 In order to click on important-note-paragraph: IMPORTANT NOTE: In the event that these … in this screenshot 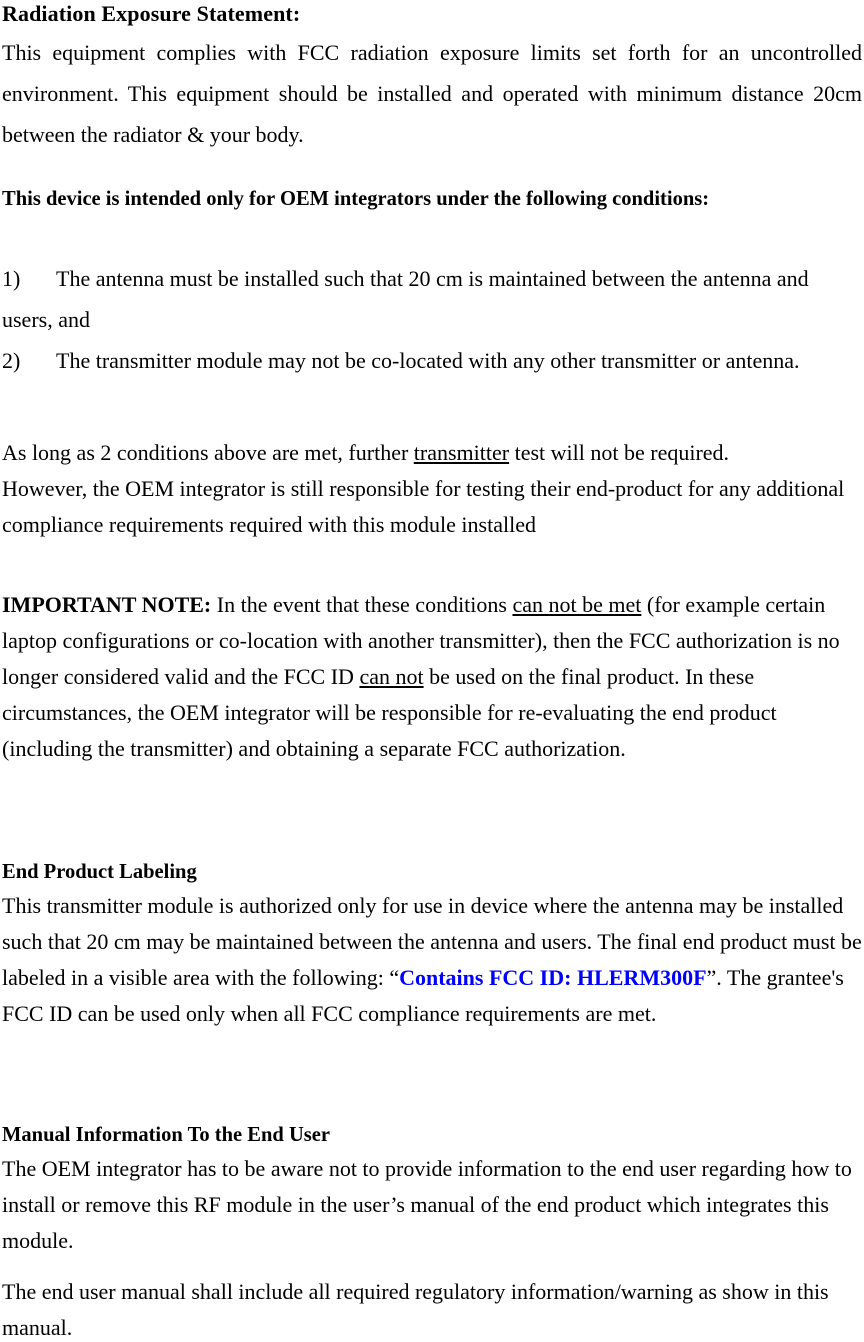, I will do `click(432, 677)`.